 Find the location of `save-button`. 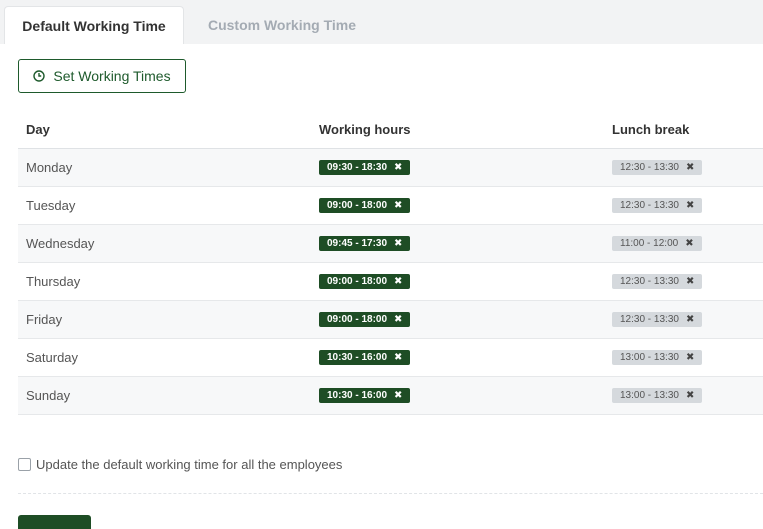

save-button is located at coordinates (54, 522).